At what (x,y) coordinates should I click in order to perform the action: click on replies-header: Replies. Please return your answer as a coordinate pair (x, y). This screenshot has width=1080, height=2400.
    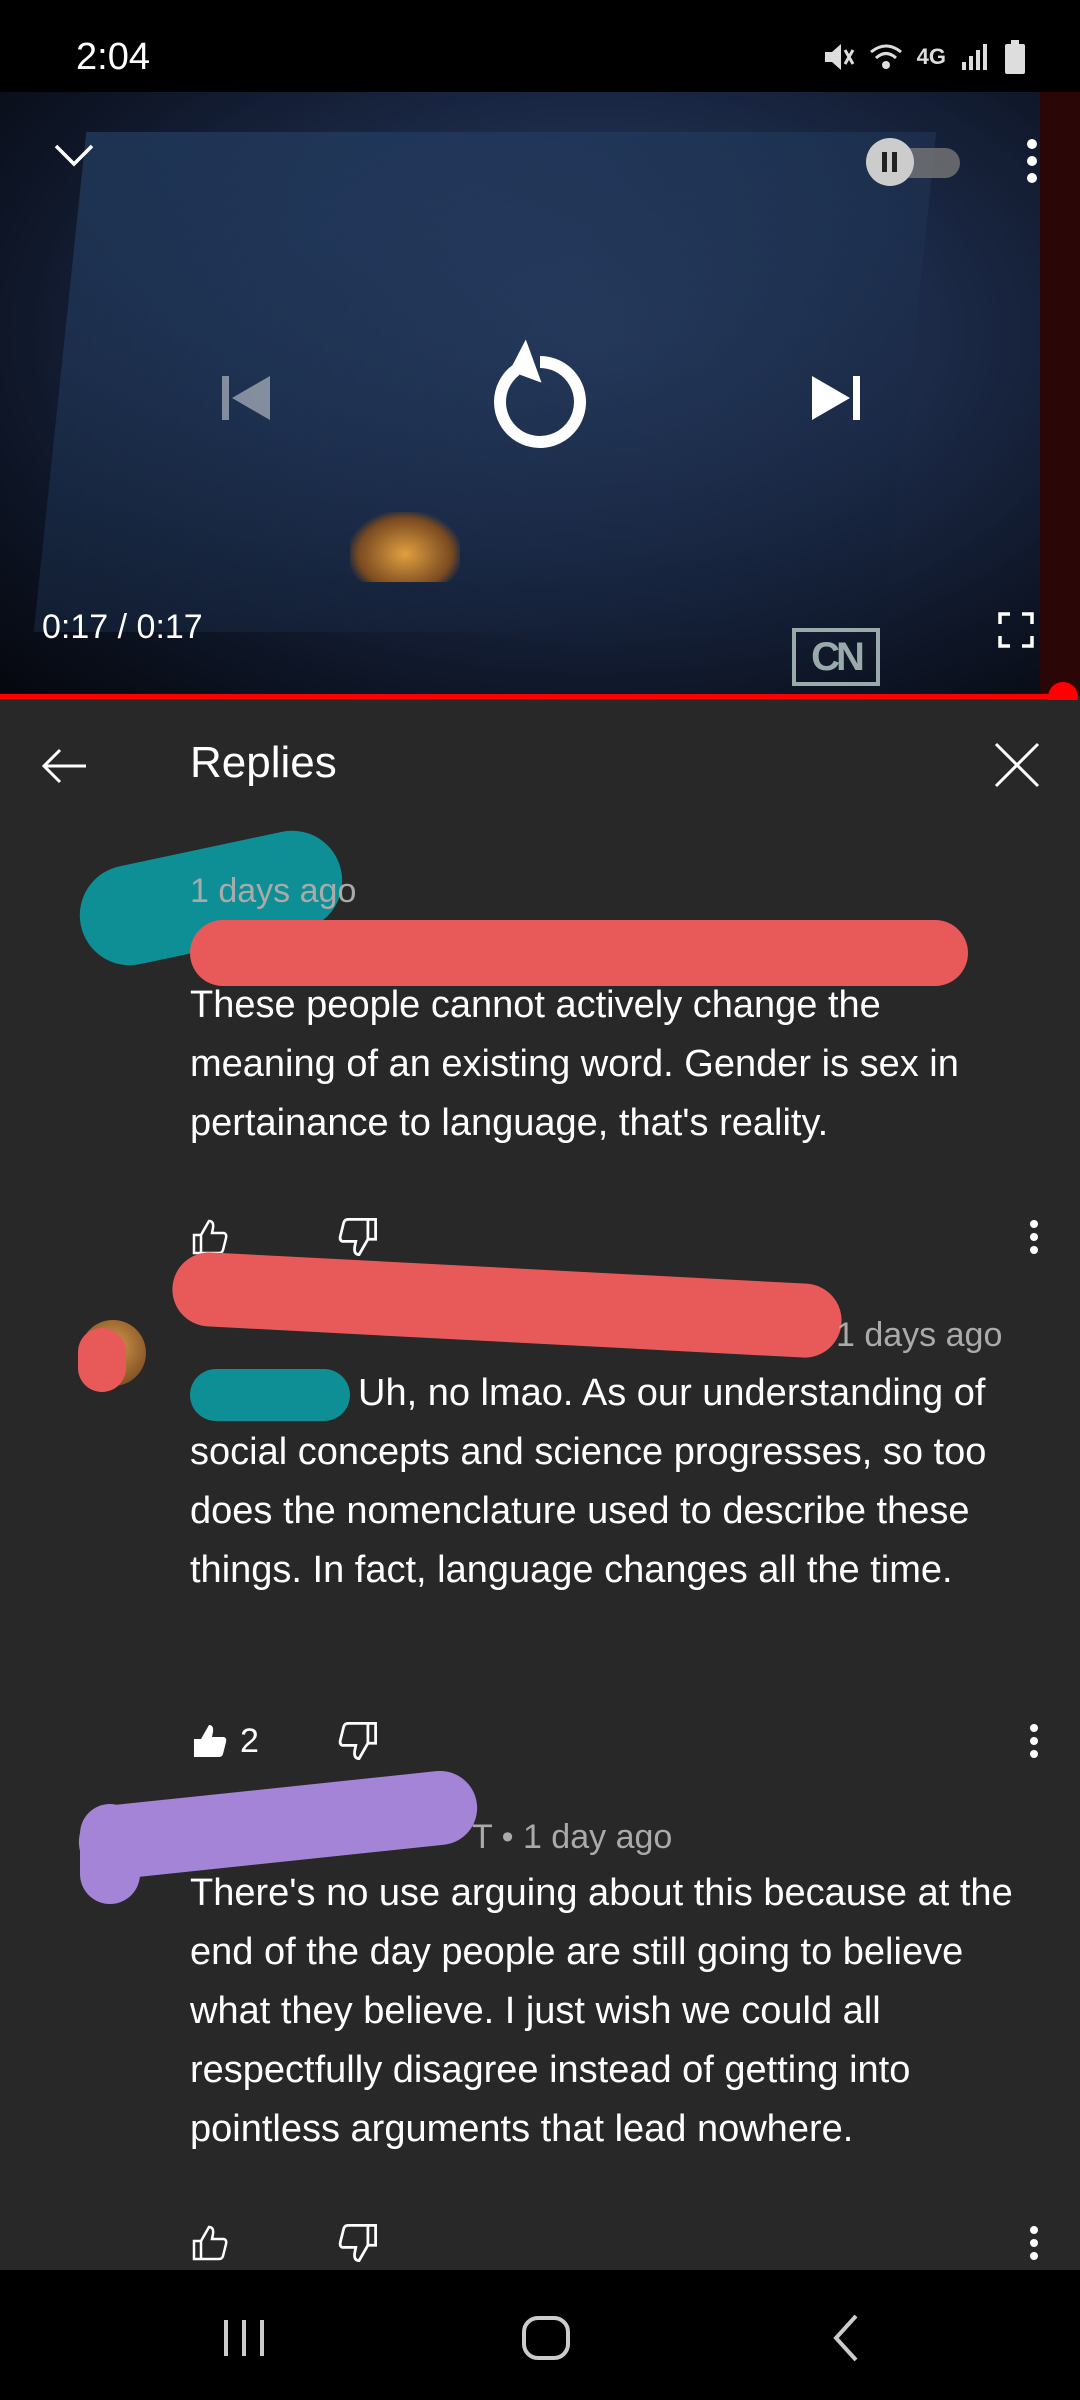
    Looking at the image, I should click on (540, 765).